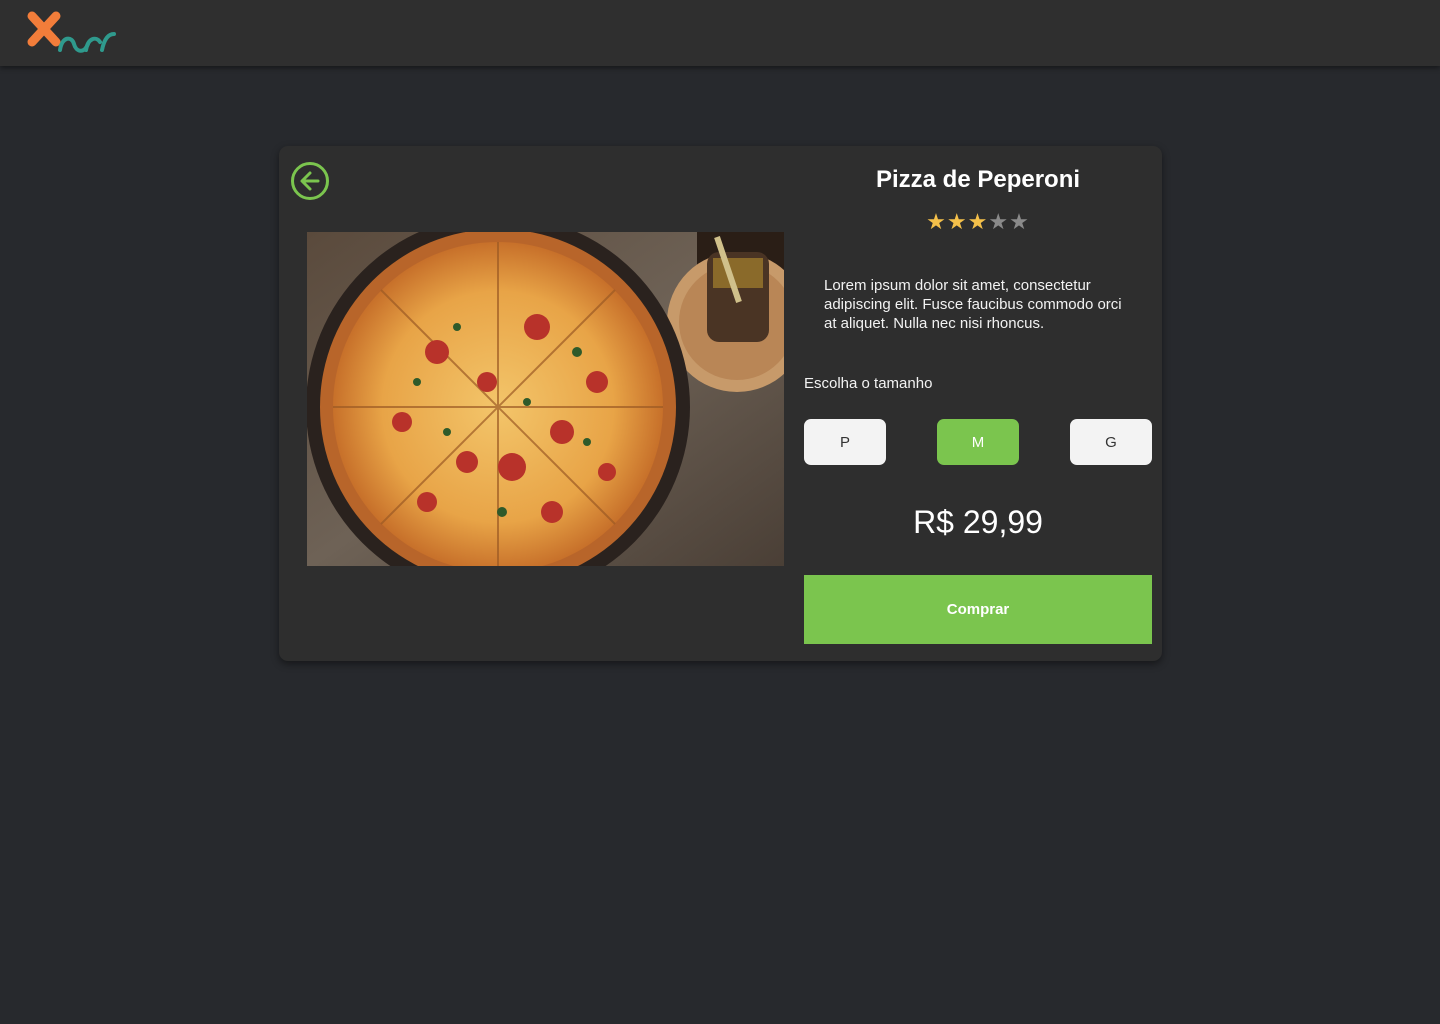  Describe the element at coordinates (845, 442) in the screenshot. I see `size-p-button: P` at that location.